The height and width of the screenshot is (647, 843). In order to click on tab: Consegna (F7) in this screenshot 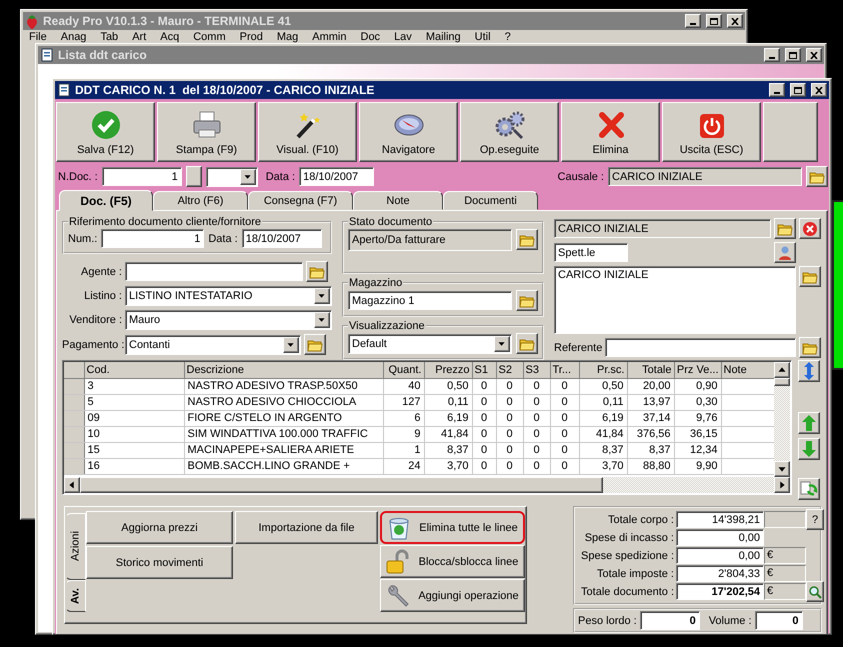, I will do `click(300, 200)`.